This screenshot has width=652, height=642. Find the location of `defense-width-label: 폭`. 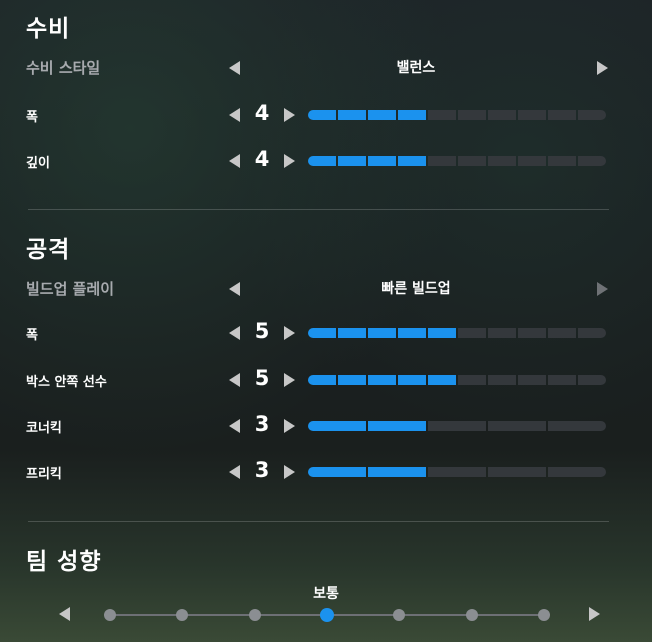

defense-width-label: 폭 is located at coordinates (32, 117).